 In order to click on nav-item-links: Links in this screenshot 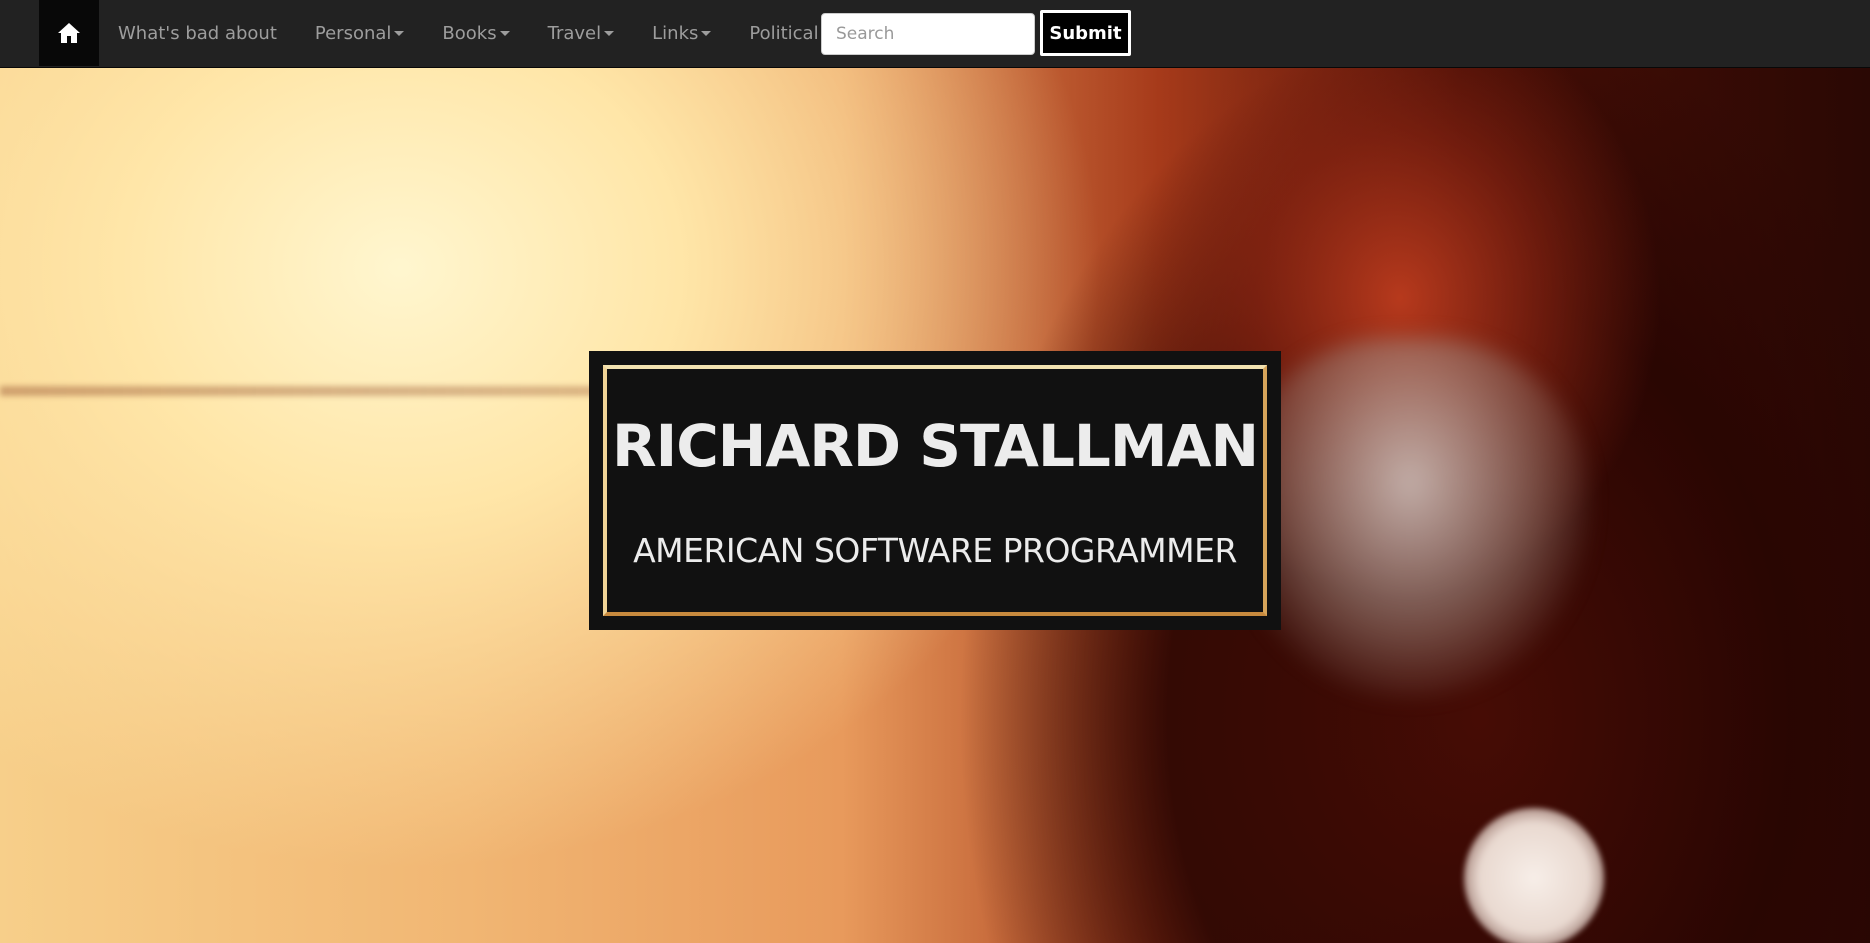, I will do `click(681, 33)`.